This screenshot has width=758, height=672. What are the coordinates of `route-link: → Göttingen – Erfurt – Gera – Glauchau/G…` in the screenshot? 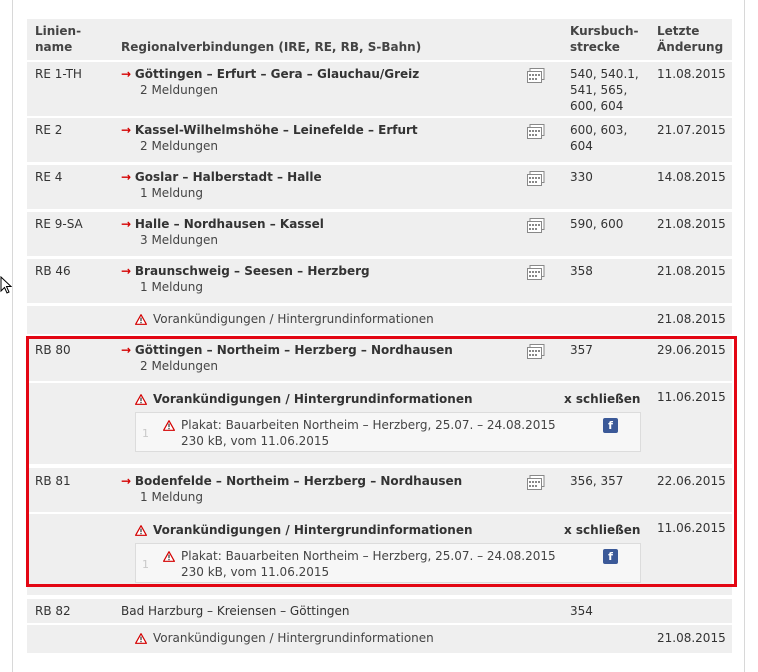 It's located at (270, 74).